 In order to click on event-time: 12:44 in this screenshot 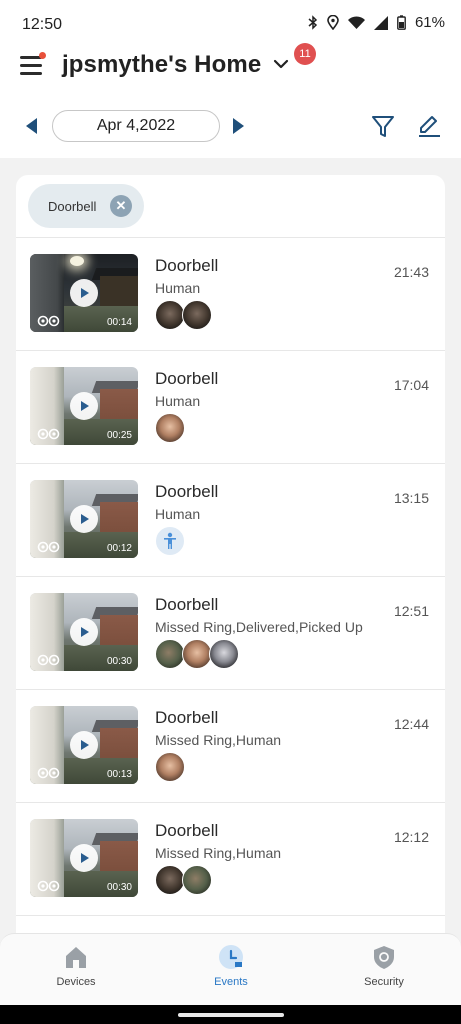, I will do `click(411, 724)`.